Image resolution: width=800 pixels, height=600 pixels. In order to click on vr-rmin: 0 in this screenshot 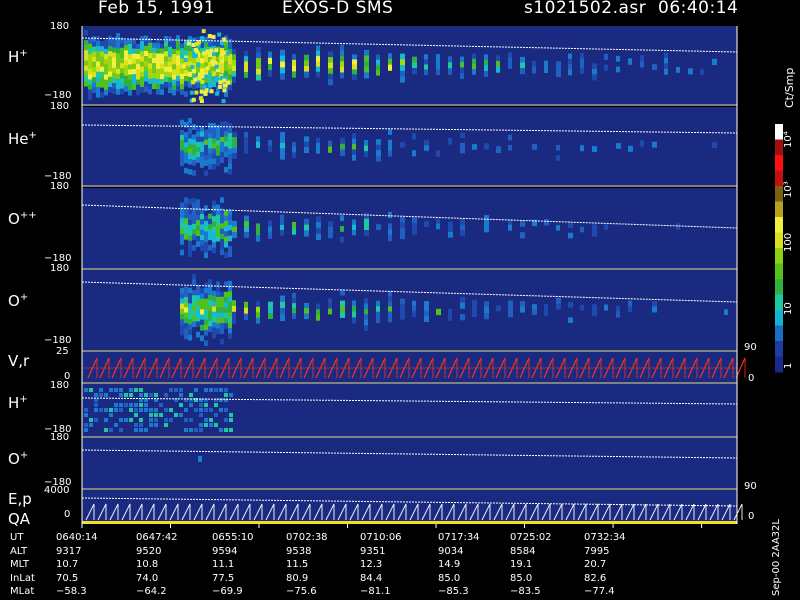, I will do `click(751, 378)`.